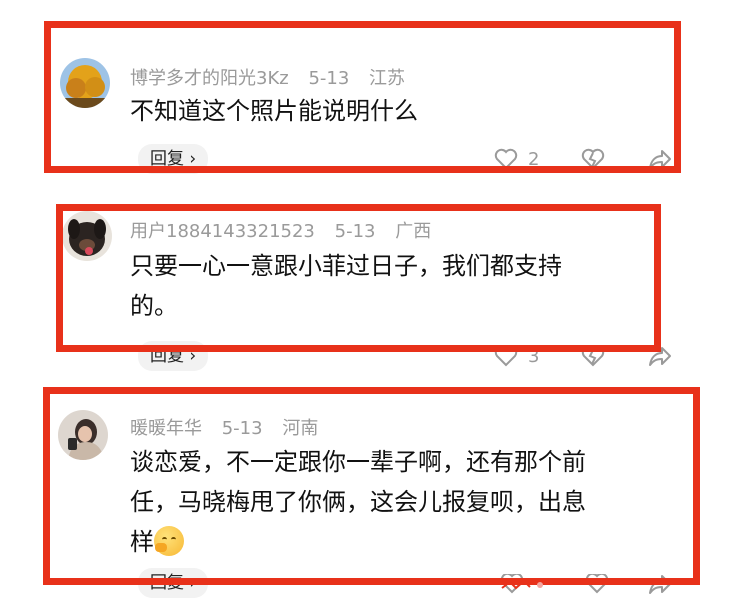  What do you see at coordinates (358, 462) in the screenshot?
I see `comment-text-line: 谈恋爱，不一定跟你一辈子啊，还有那个前` at bounding box center [358, 462].